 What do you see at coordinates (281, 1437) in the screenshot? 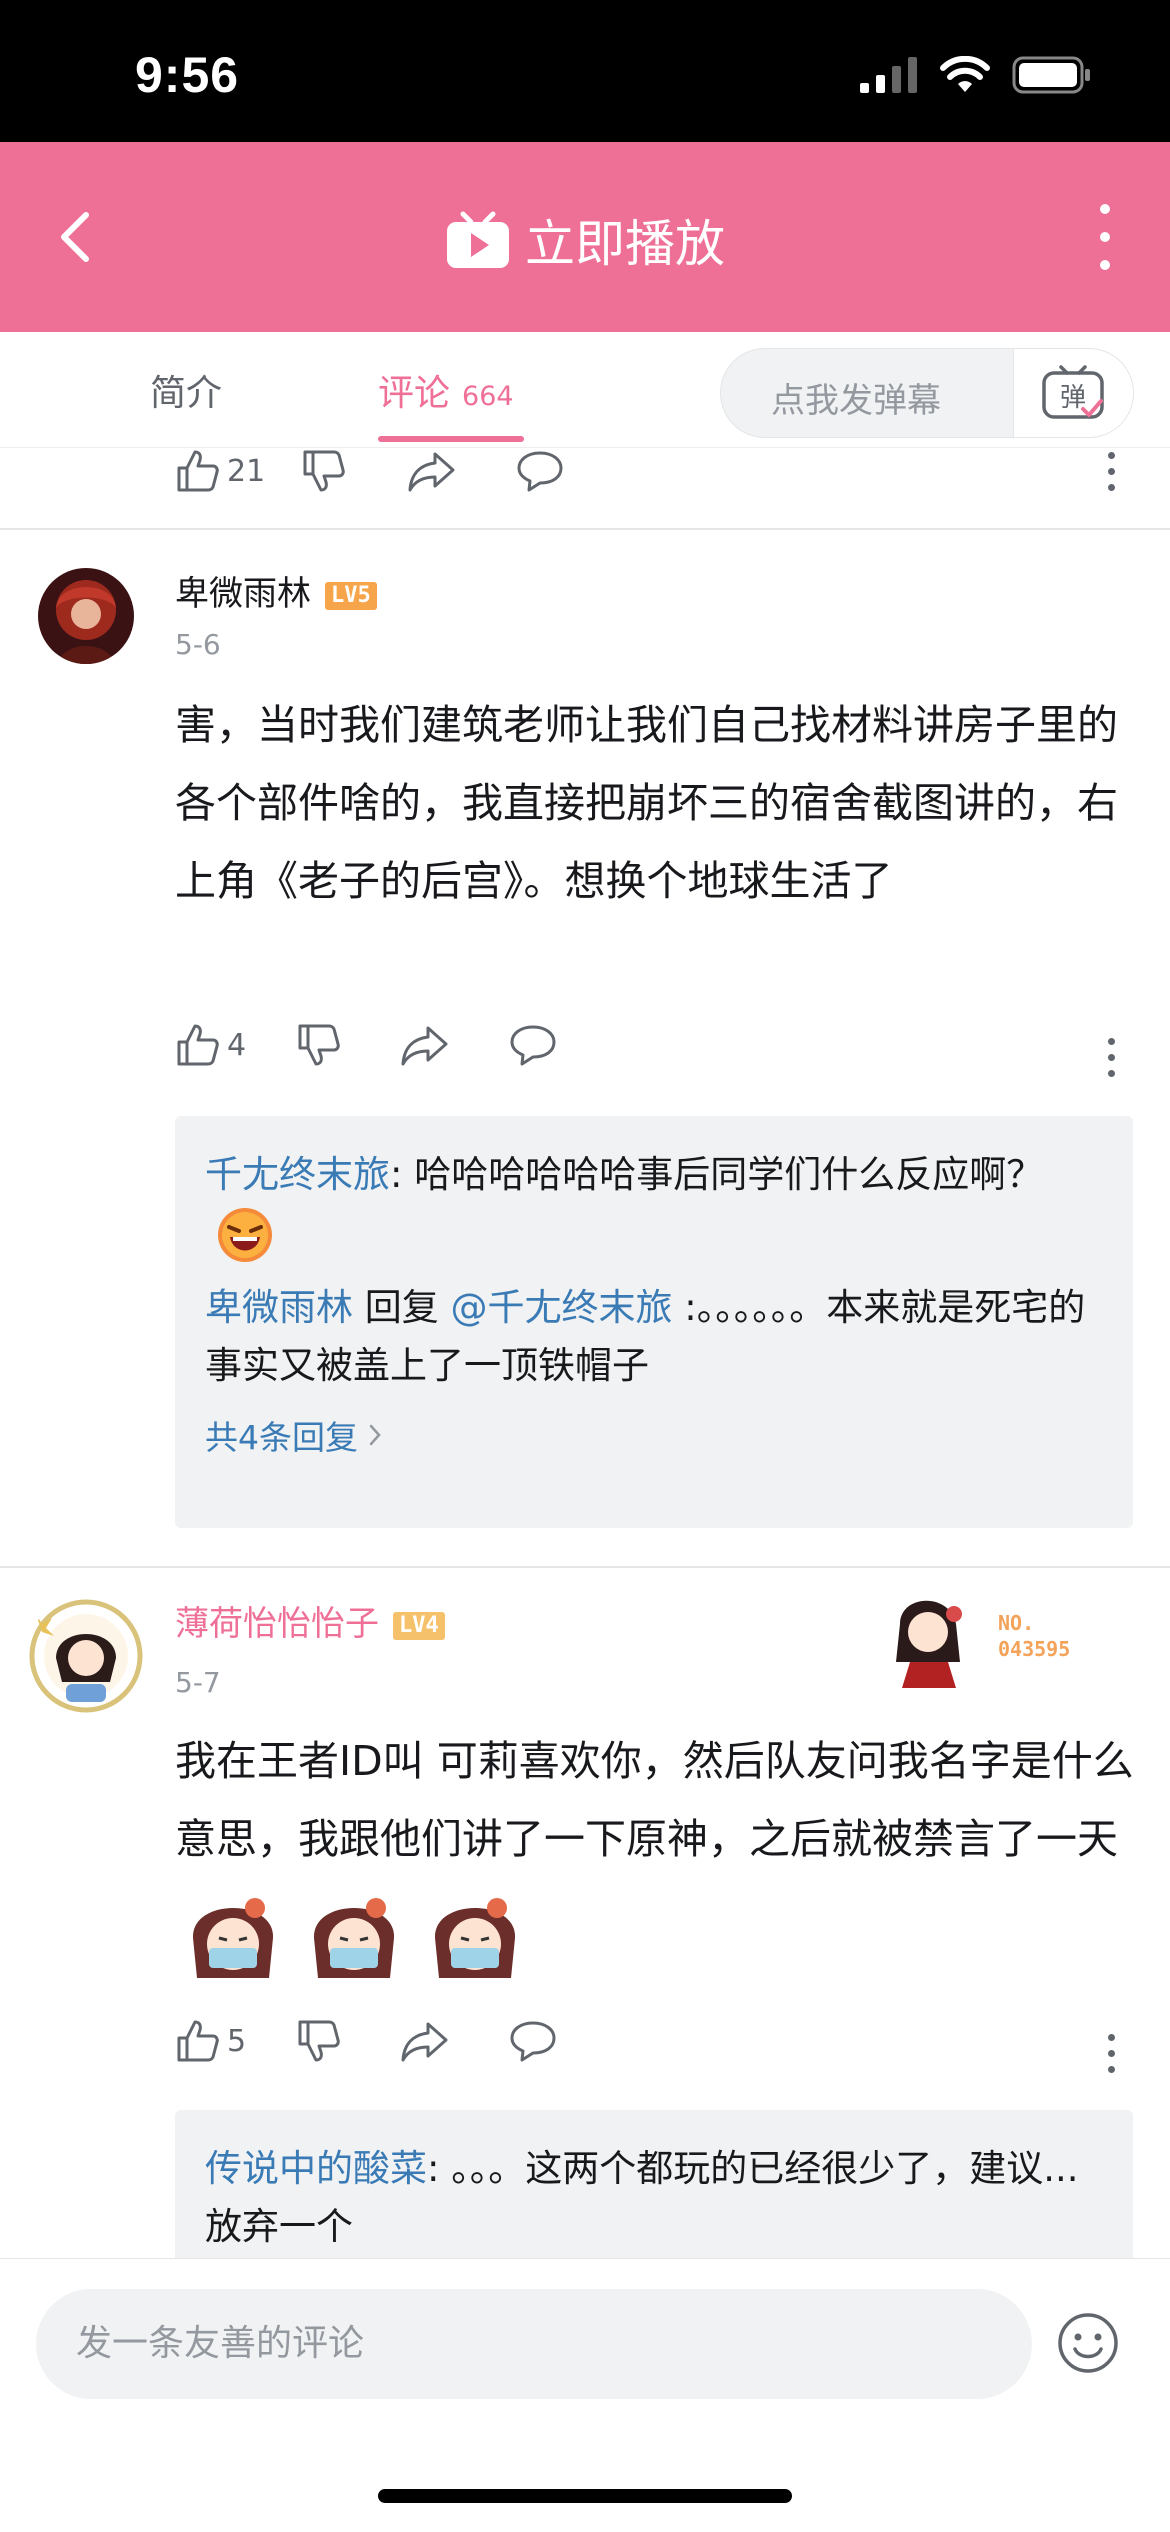
I see `reply-count-label: 共4条回复` at bounding box center [281, 1437].